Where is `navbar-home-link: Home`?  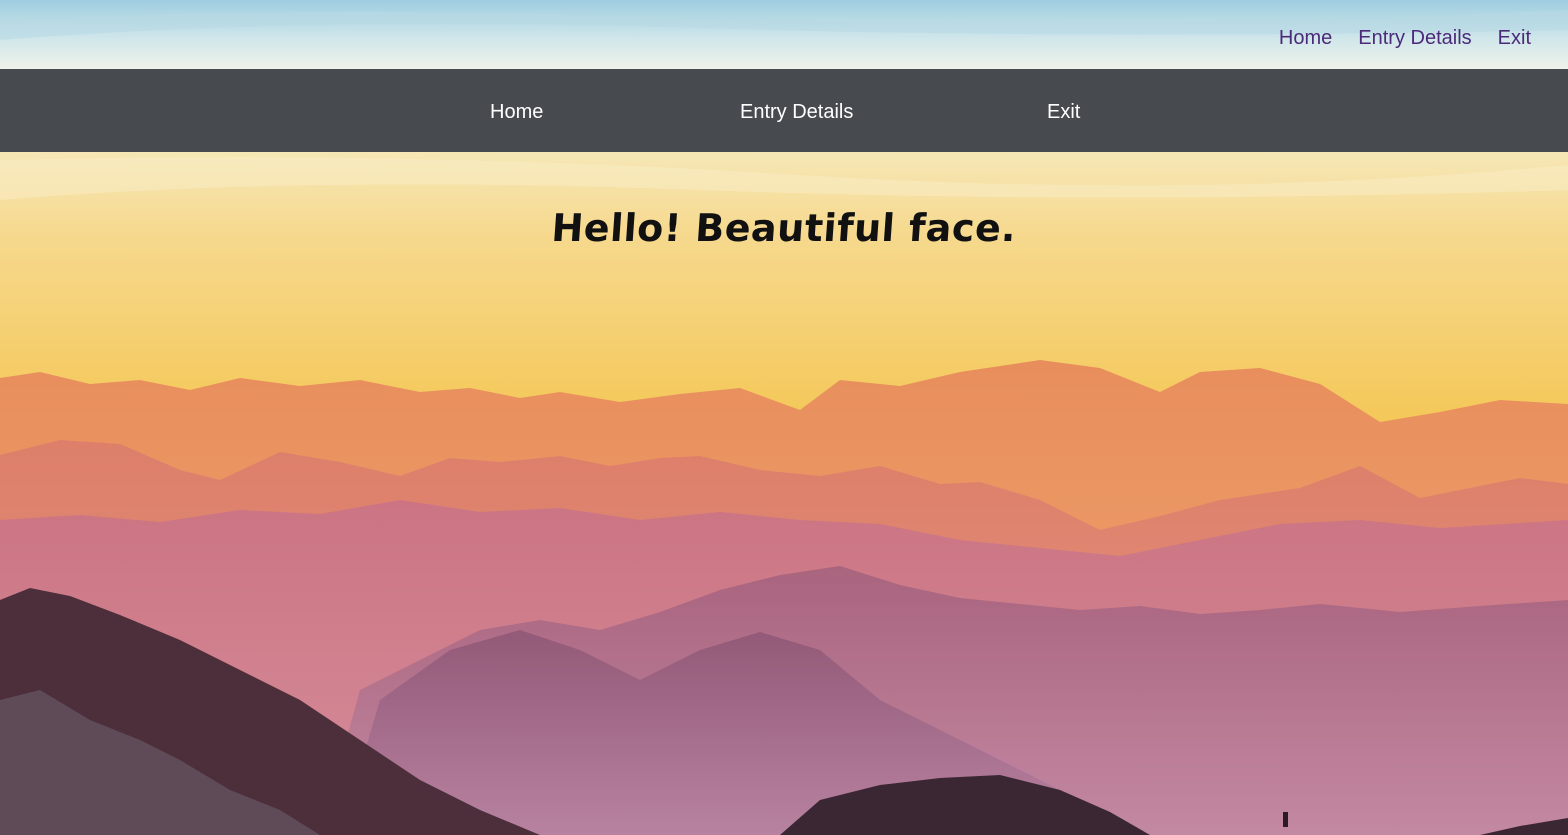
navbar-home-link: Home is located at coordinates (516, 110).